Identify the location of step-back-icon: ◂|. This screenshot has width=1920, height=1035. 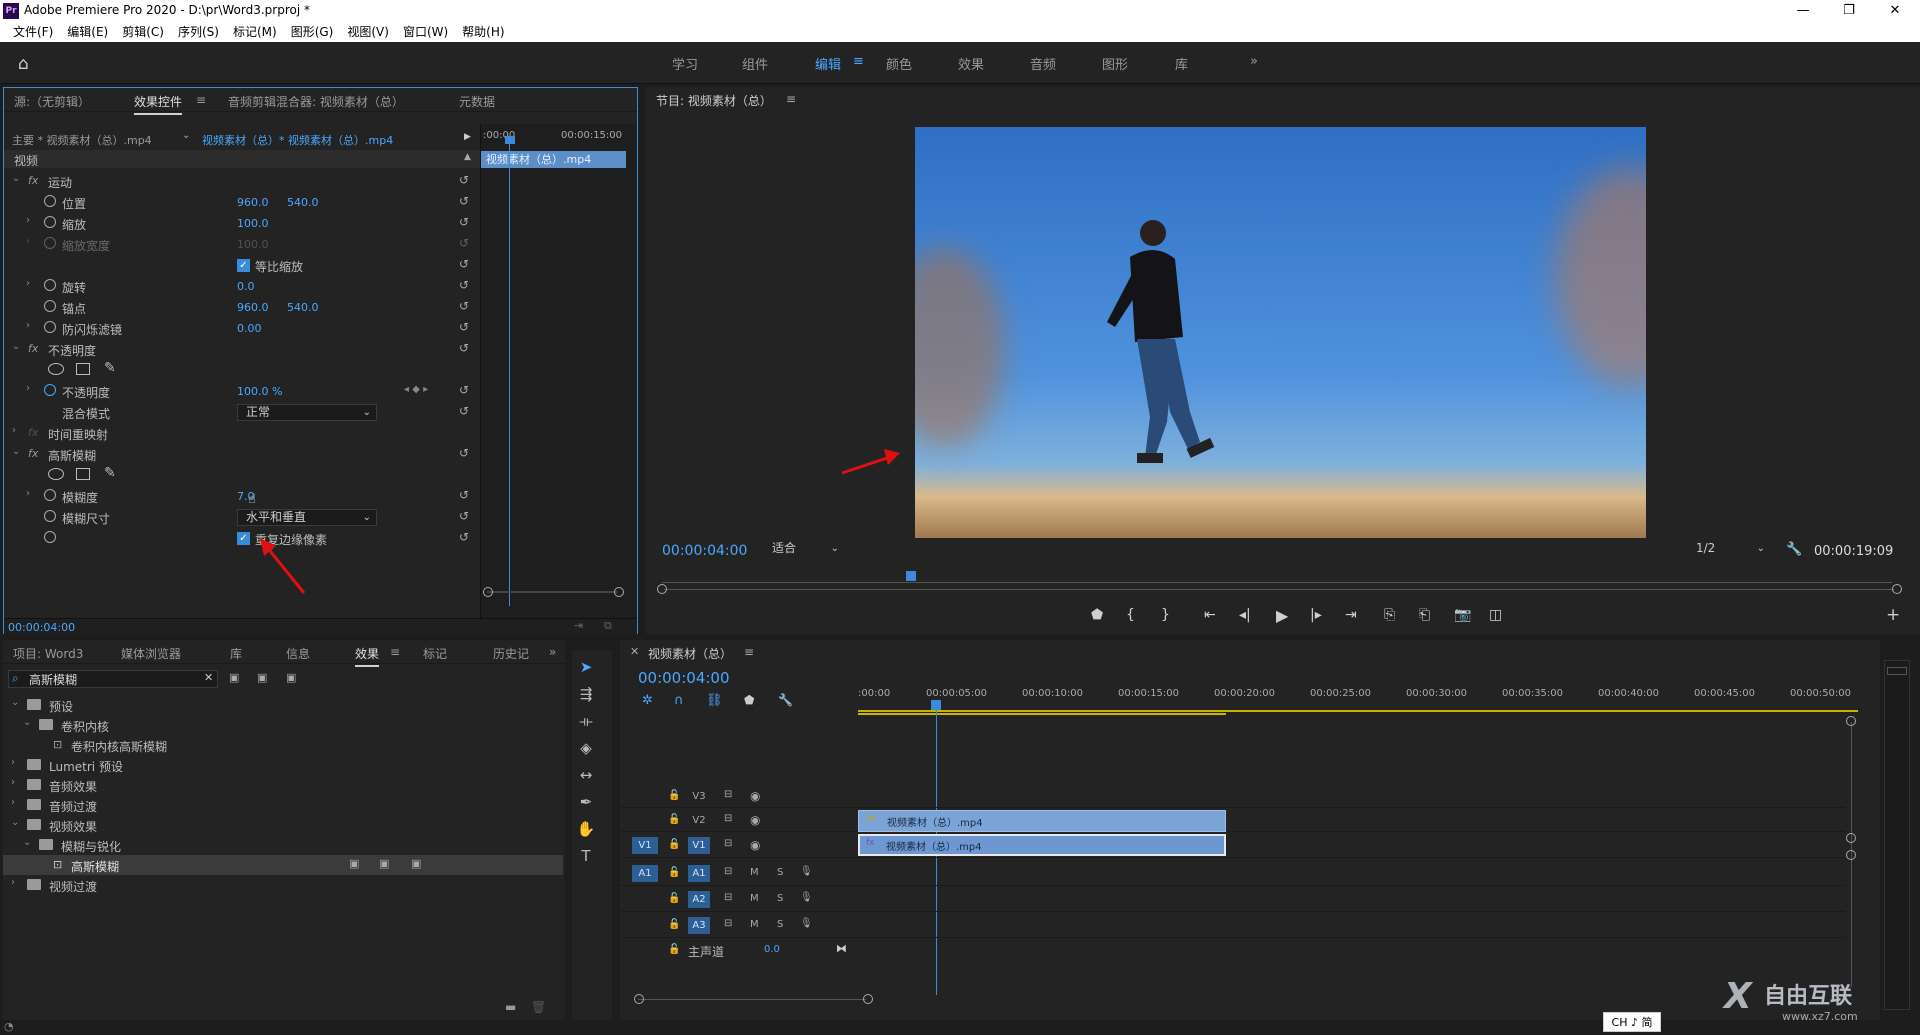
(1245, 615).